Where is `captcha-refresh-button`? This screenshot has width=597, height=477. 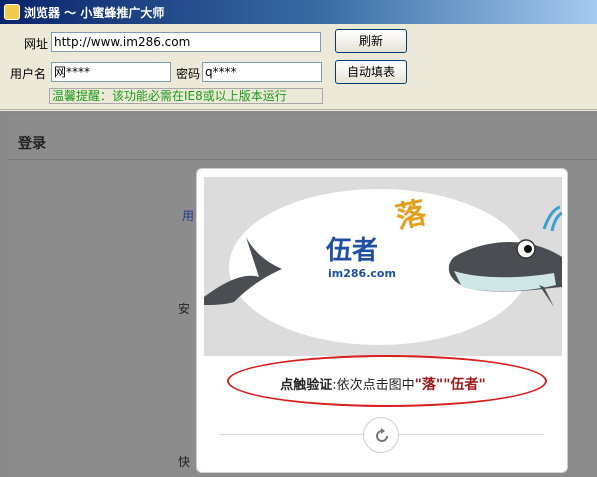 captcha-refresh-button is located at coordinates (381, 435).